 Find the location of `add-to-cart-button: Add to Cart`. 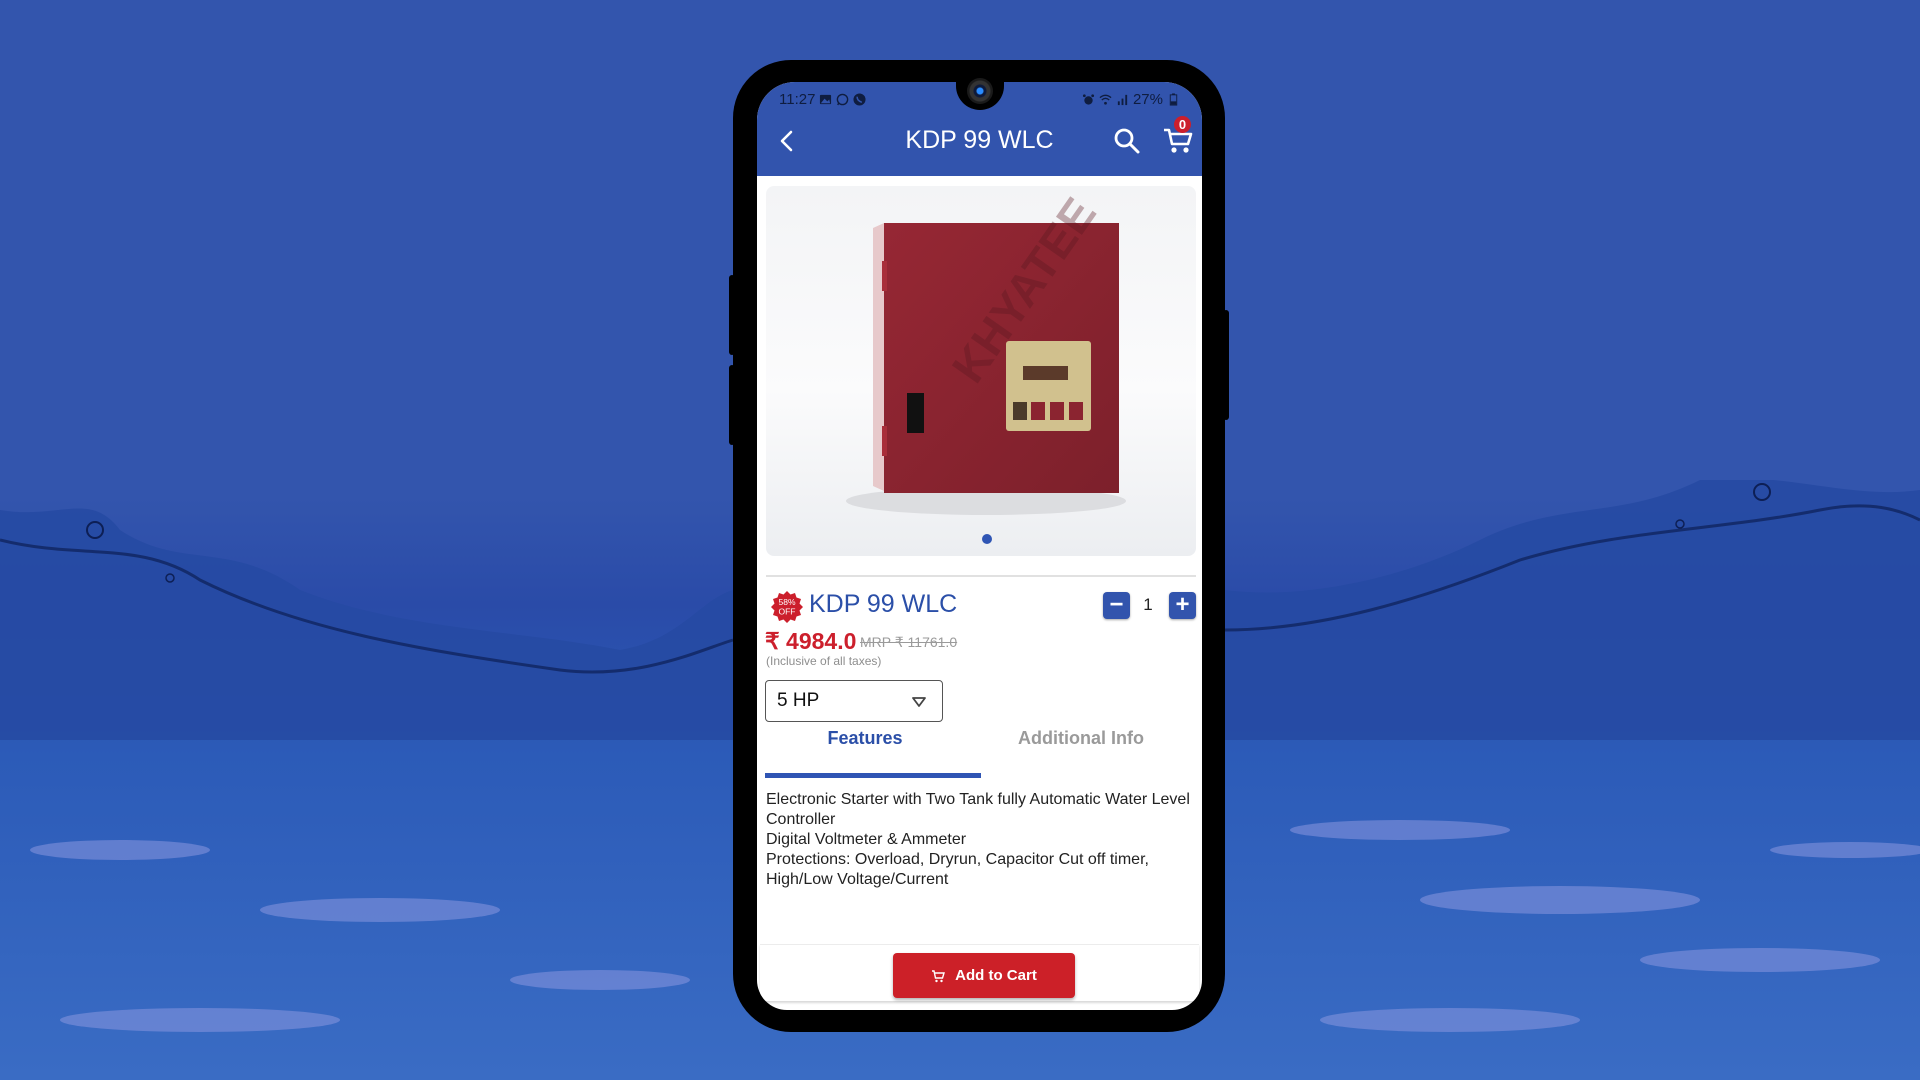

add-to-cart-button: Add to Cart is located at coordinates (984, 975).